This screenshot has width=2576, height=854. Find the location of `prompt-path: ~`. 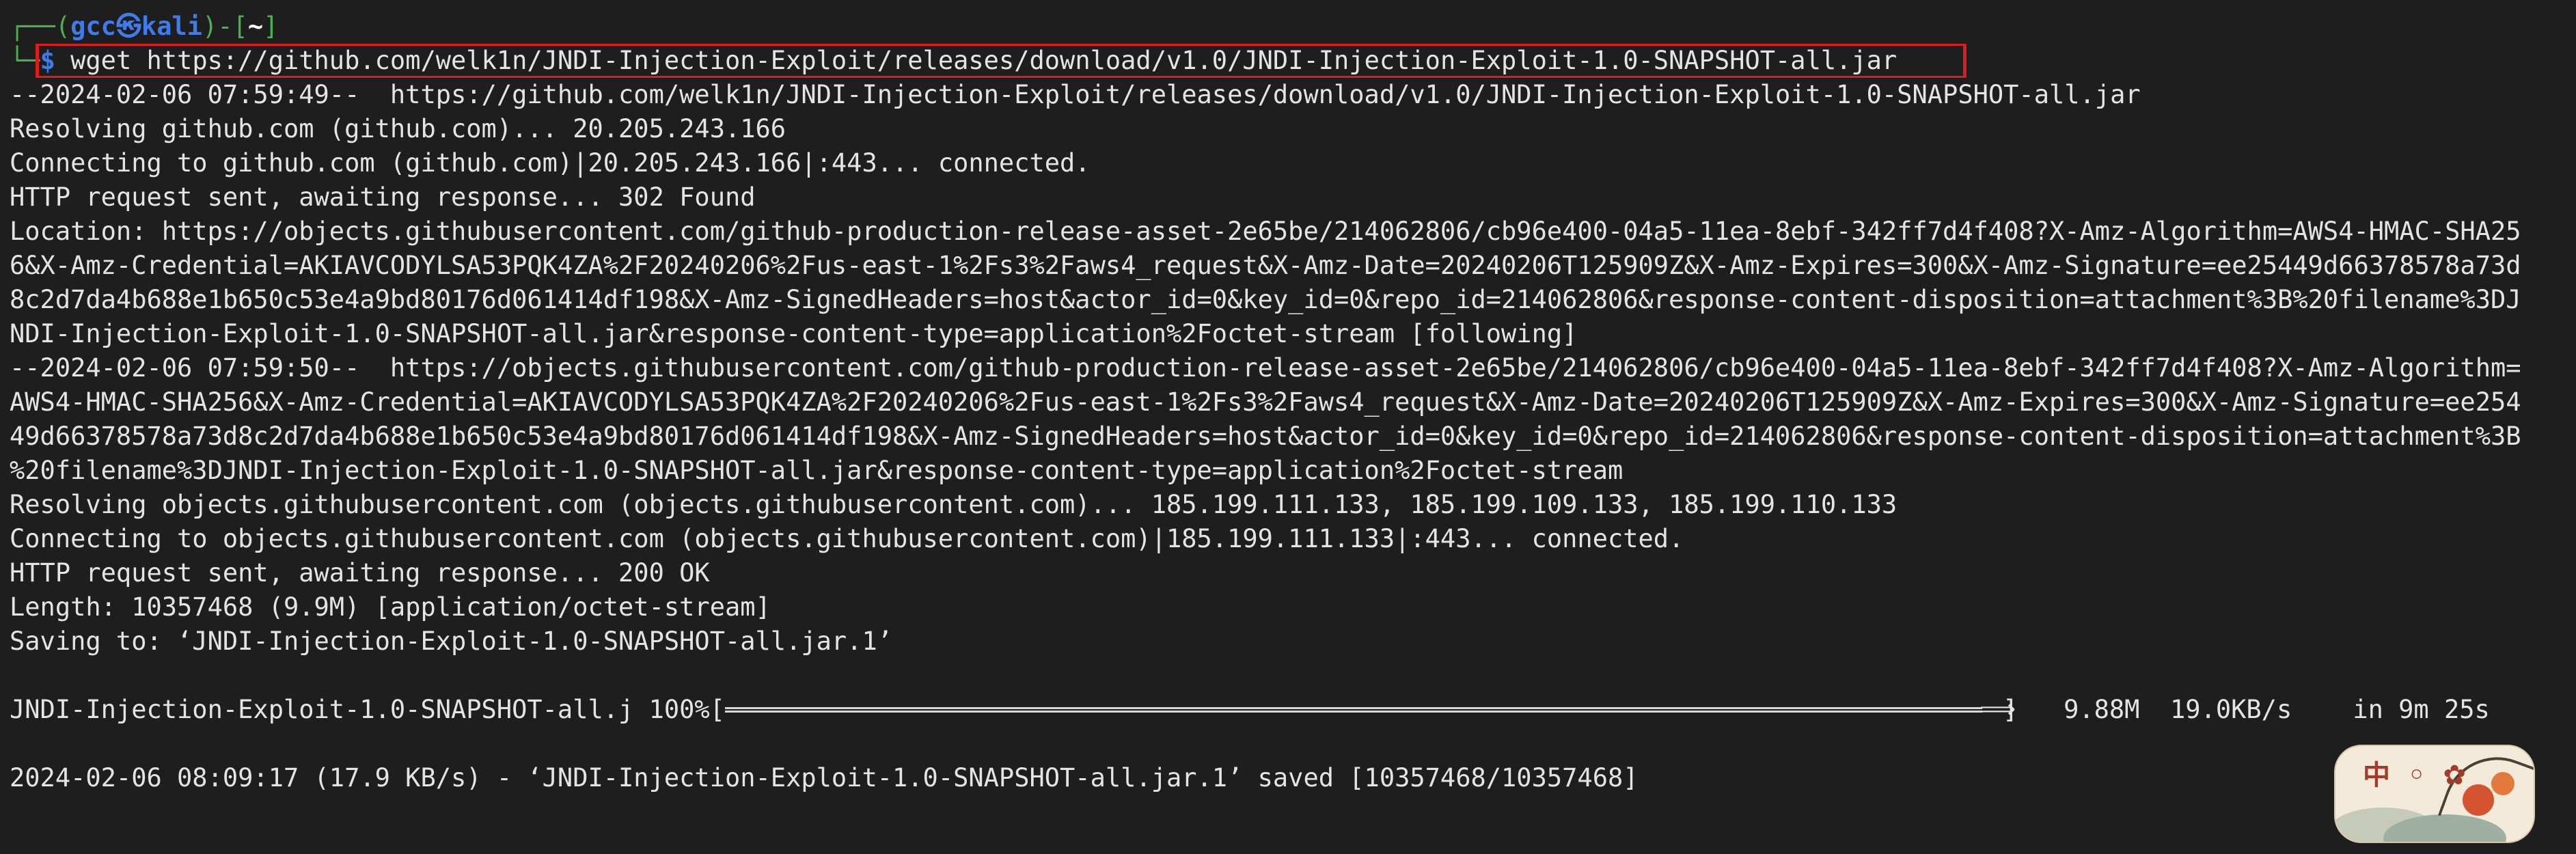

prompt-path: ~ is located at coordinates (255, 27).